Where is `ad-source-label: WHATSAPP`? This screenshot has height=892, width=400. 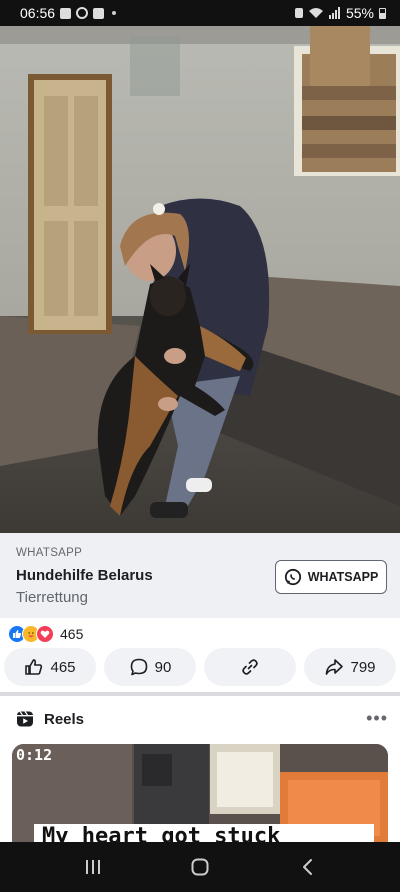 ad-source-label: WHATSAPP is located at coordinates (49, 553).